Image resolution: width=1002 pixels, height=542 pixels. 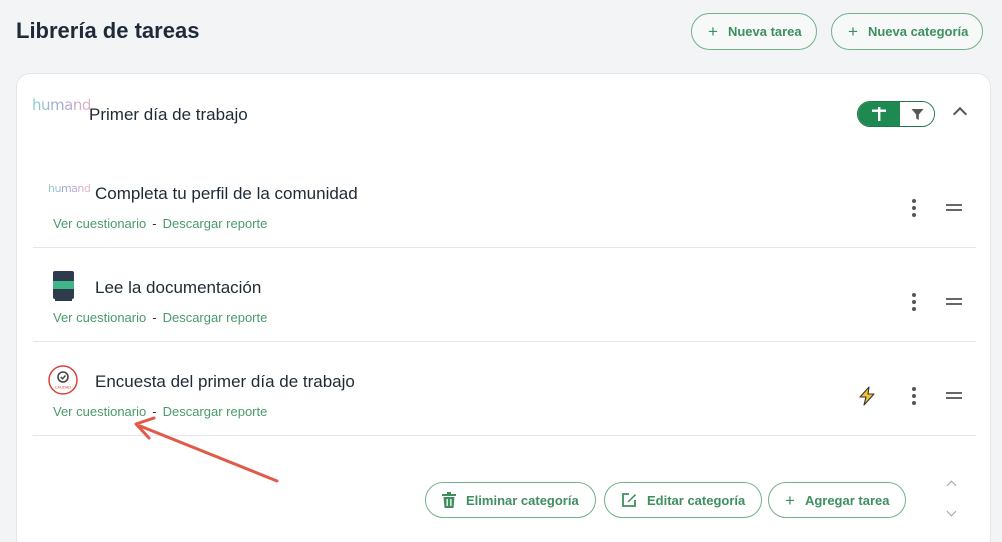 What do you see at coordinates (63, 388) in the screenshot?
I see `badge-text: CALIDAD` at bounding box center [63, 388].